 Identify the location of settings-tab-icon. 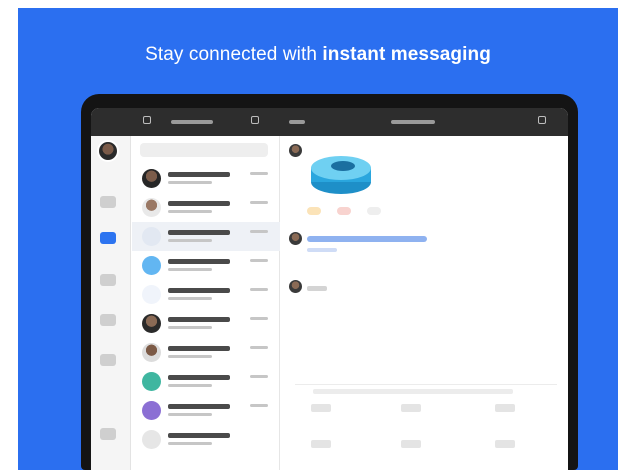
(108, 360).